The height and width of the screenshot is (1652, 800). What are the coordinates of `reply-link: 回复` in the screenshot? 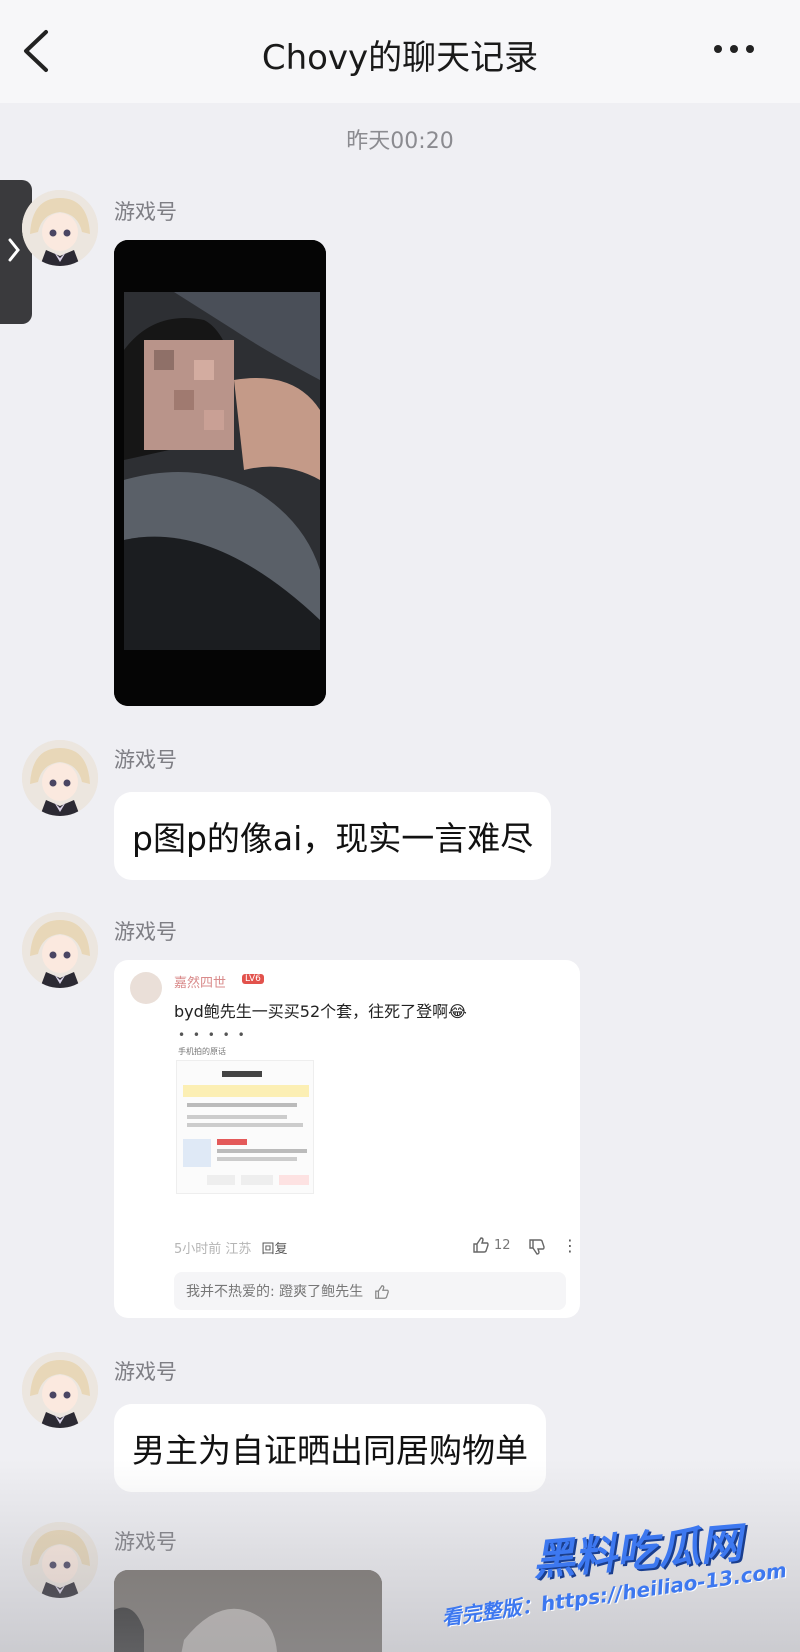 It's located at (275, 1249).